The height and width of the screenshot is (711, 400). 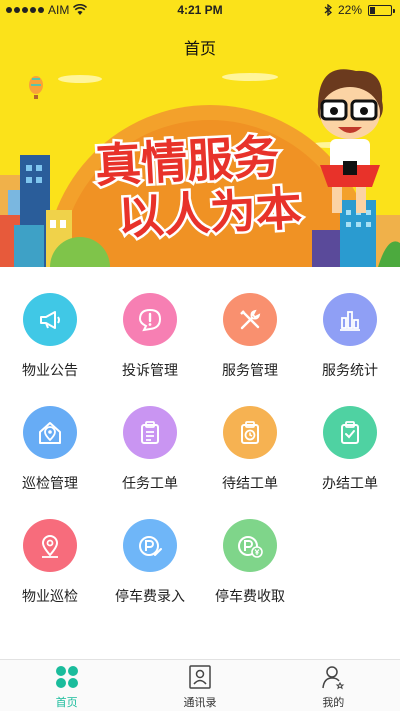 I want to click on clipboard-check-icon, so click(x=350, y=432).